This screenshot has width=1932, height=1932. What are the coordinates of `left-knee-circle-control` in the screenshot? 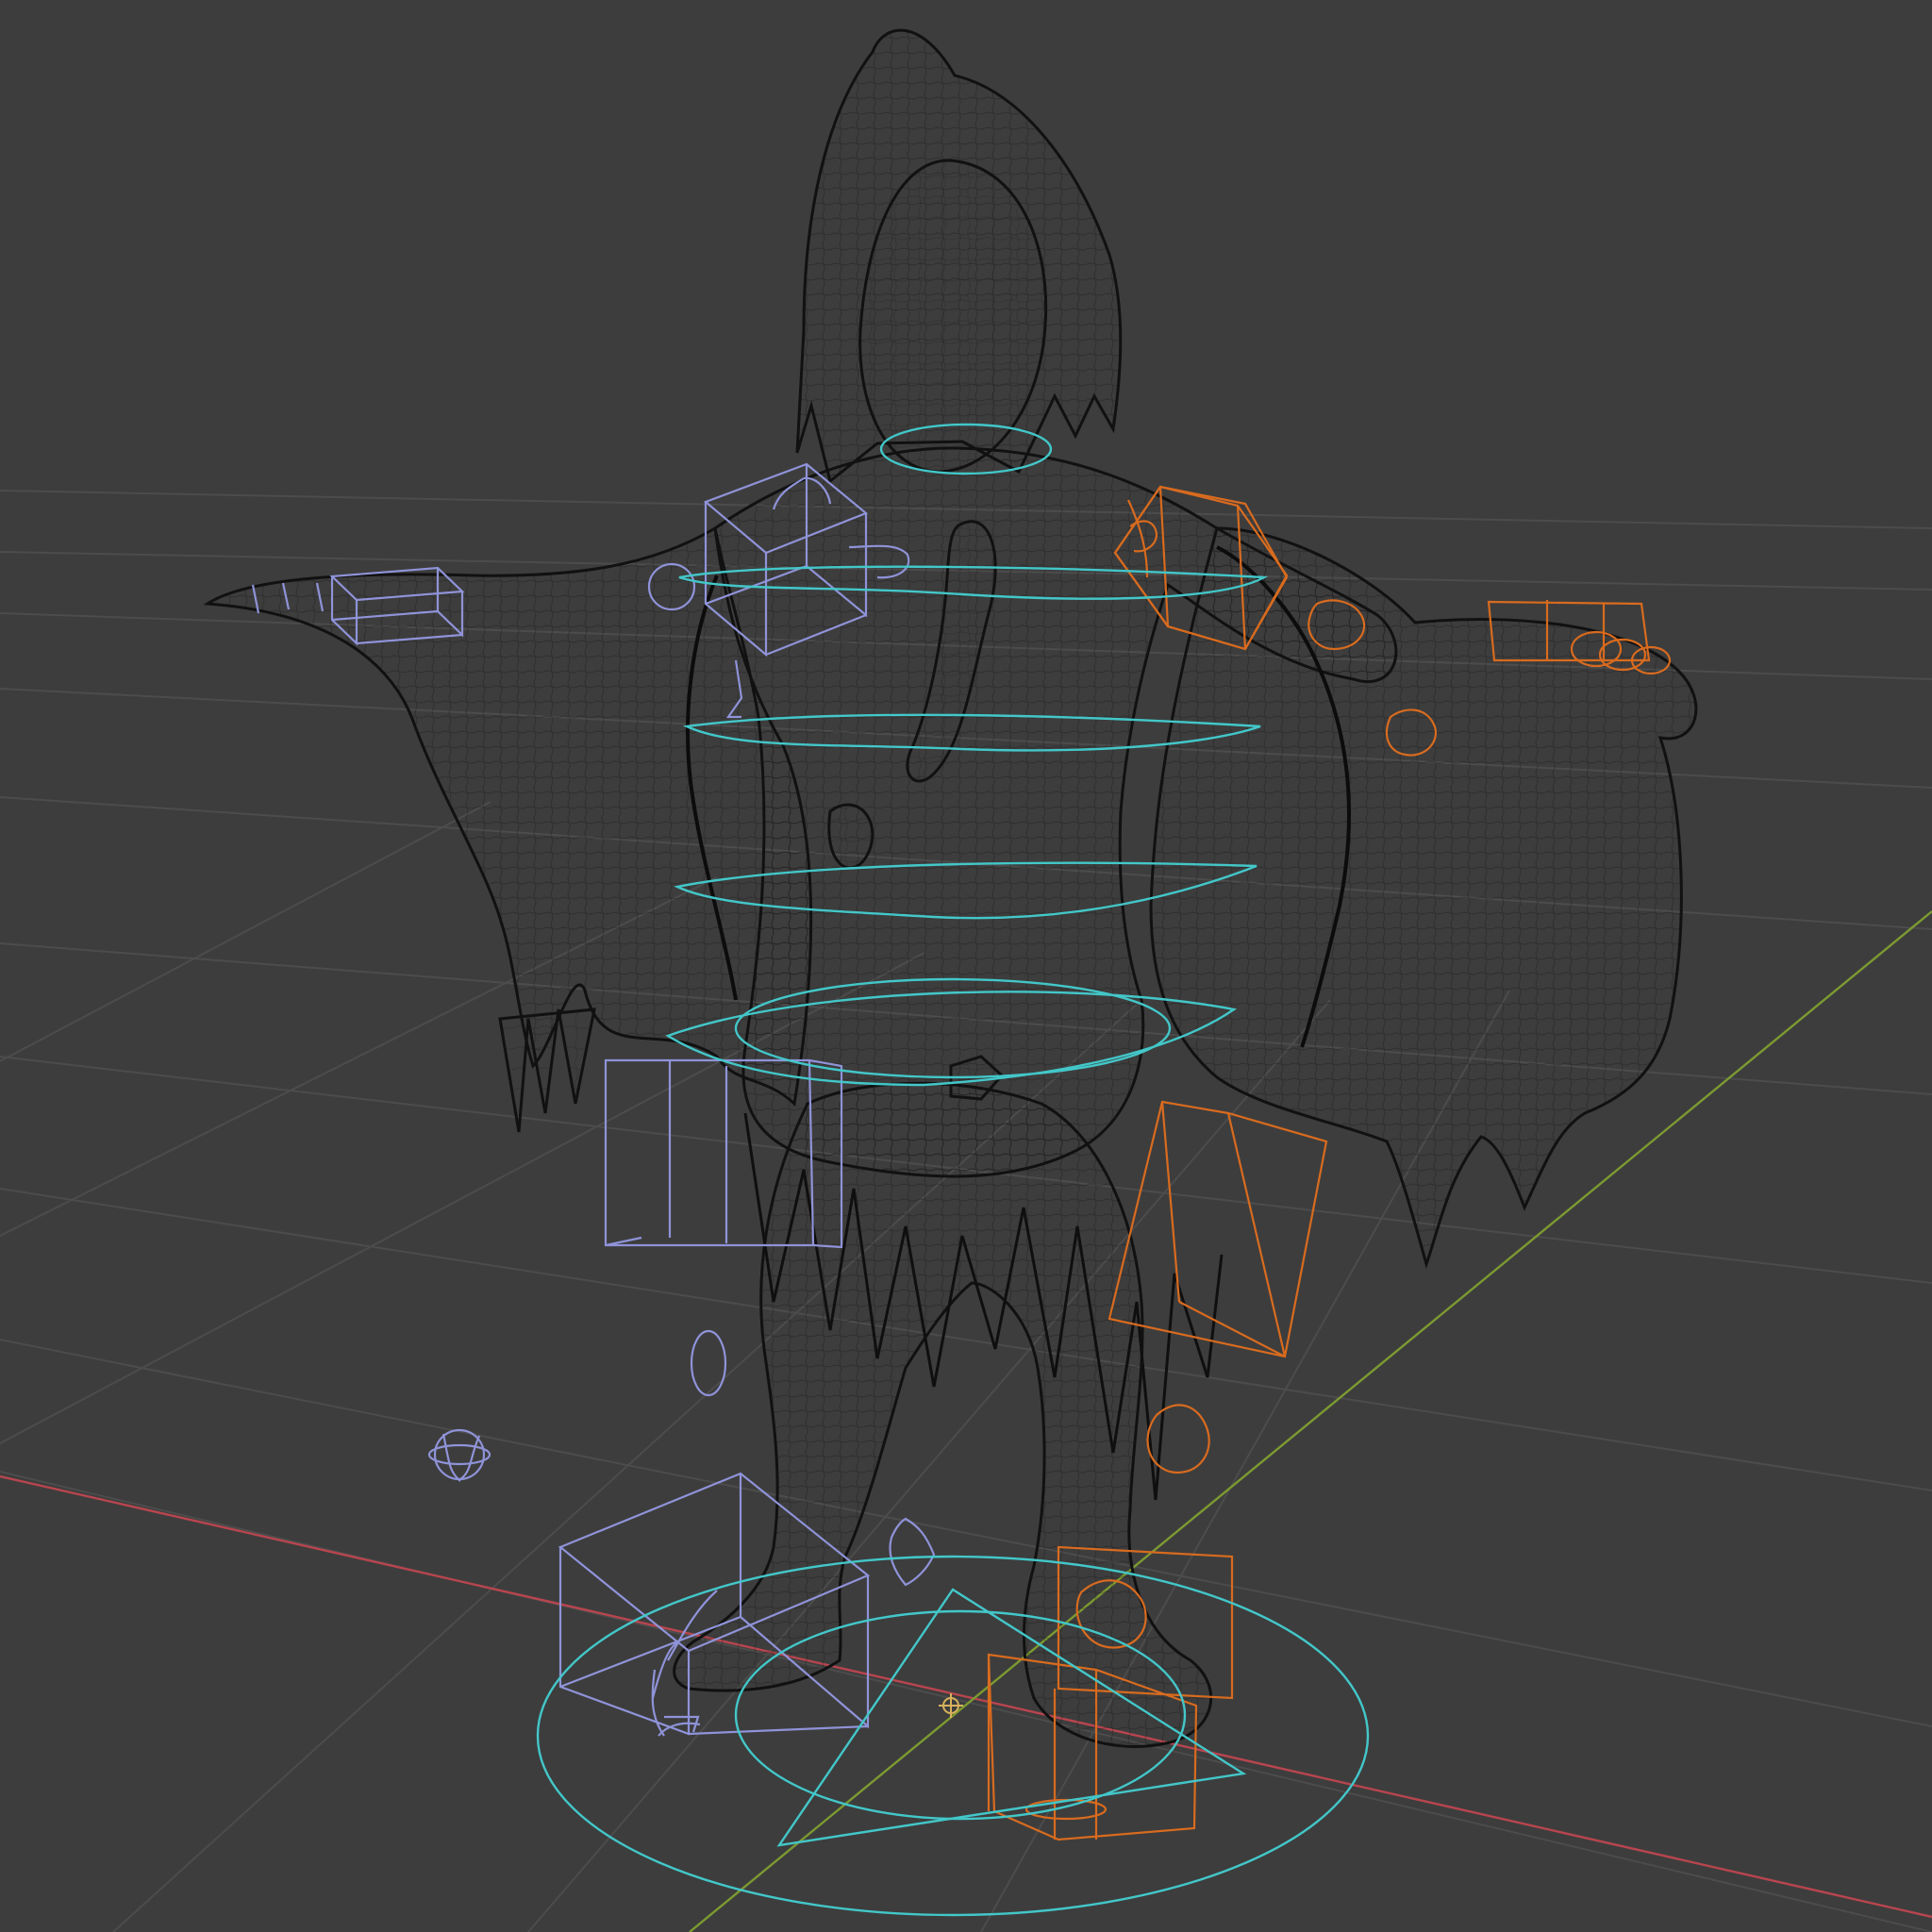 It's located at (708, 1363).